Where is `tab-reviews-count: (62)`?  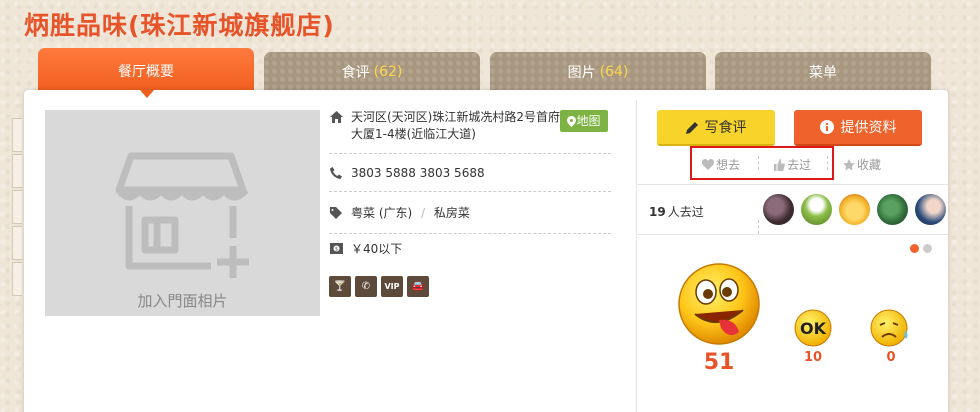
tab-reviews-count: (62) is located at coordinates (388, 72).